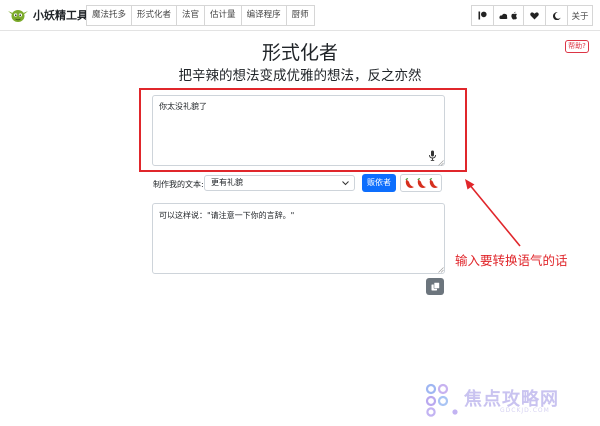 The height and width of the screenshot is (426, 600). I want to click on convert-button: 贩依者, so click(379, 183).